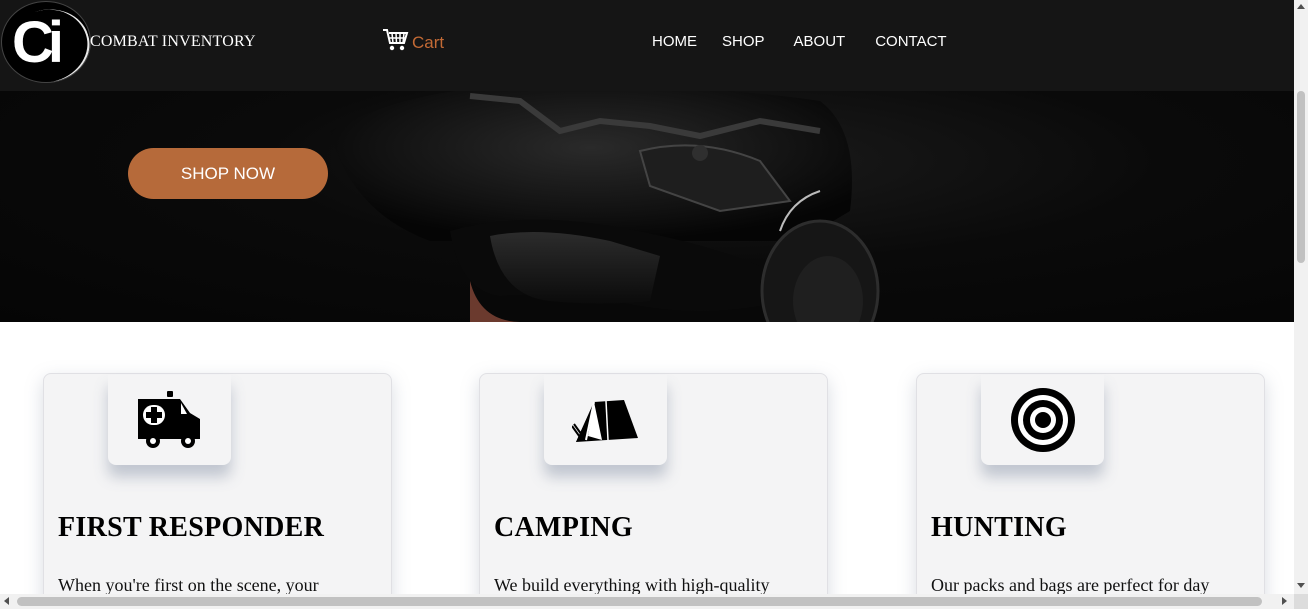  What do you see at coordinates (1070, 584) in the screenshot?
I see `card-text: Our packs and bags are perfect for day` at bounding box center [1070, 584].